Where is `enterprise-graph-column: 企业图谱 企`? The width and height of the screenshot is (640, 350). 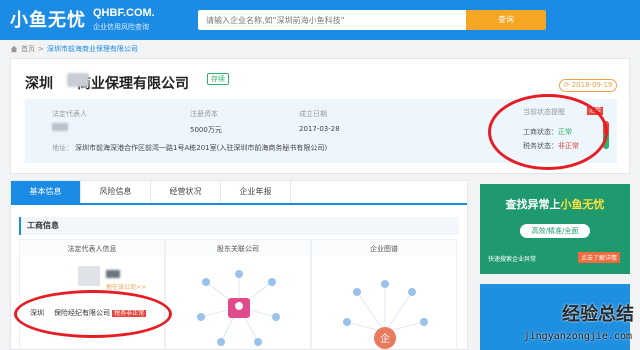 enterprise-graph-column: 企业图谱 企 is located at coordinates (384, 294).